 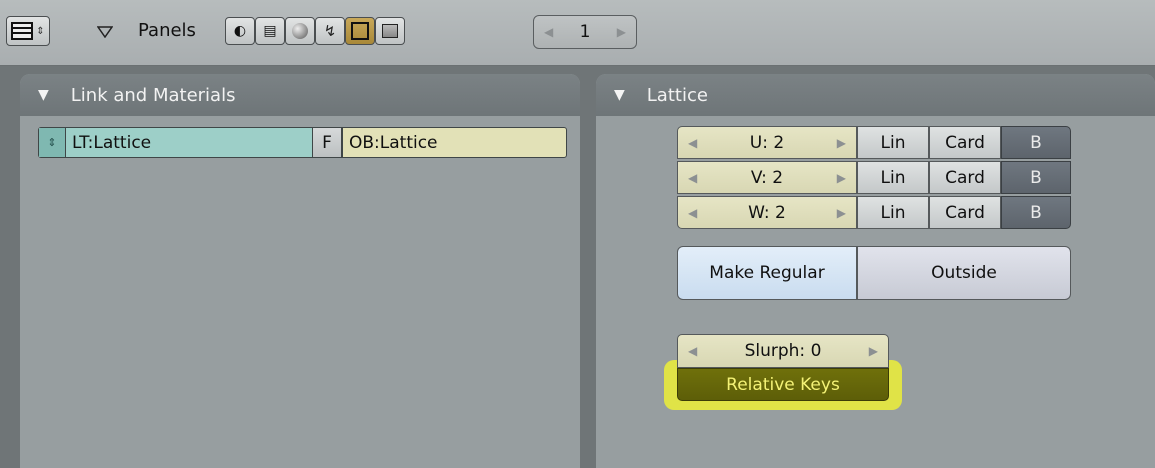 What do you see at coordinates (965, 177) in the screenshot?
I see `v-card-button: Card` at bounding box center [965, 177].